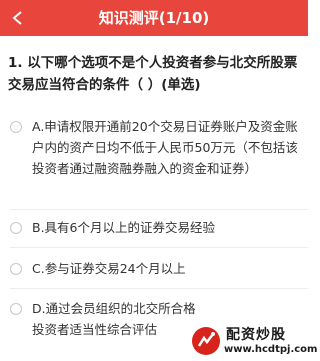  Describe the element at coordinates (109, 268) in the screenshot. I see `option-c-text: C.参与证券交易24个月以上` at that location.